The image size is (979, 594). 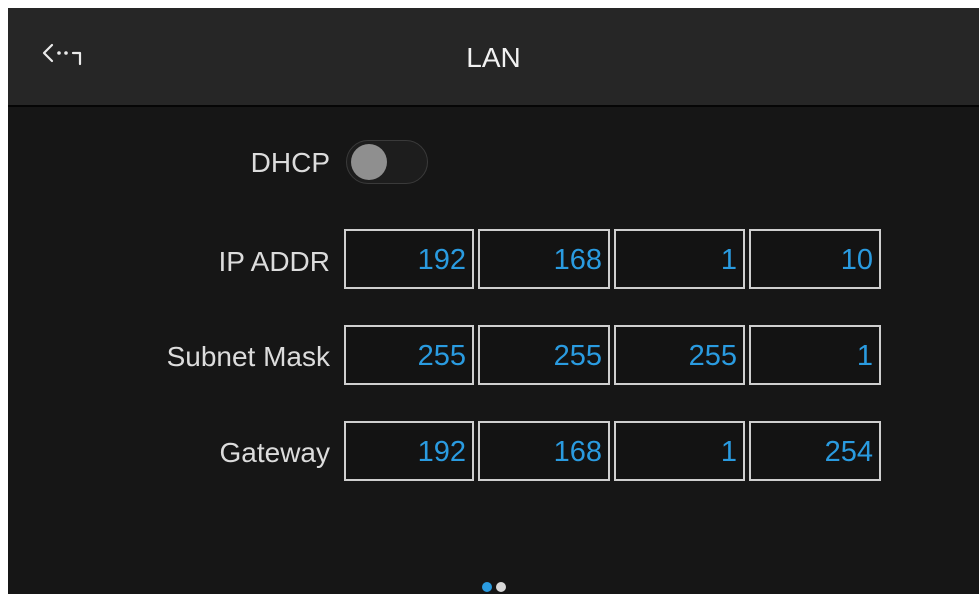 I want to click on ip-addr-octet-1: 192, so click(x=409, y=259).